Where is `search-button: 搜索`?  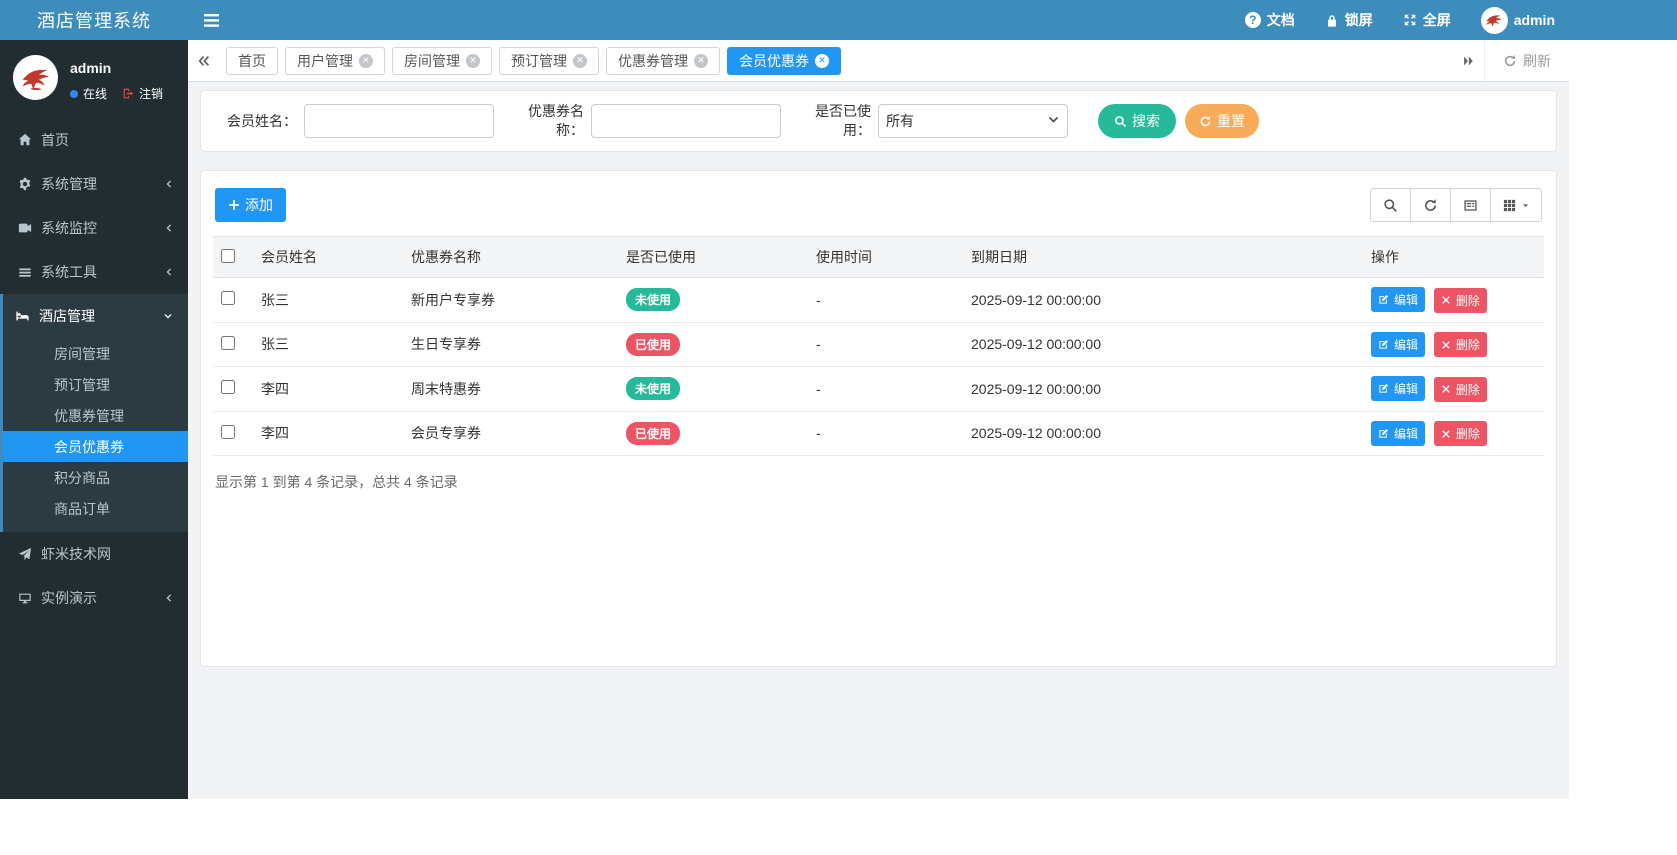 search-button: 搜索 is located at coordinates (1137, 121).